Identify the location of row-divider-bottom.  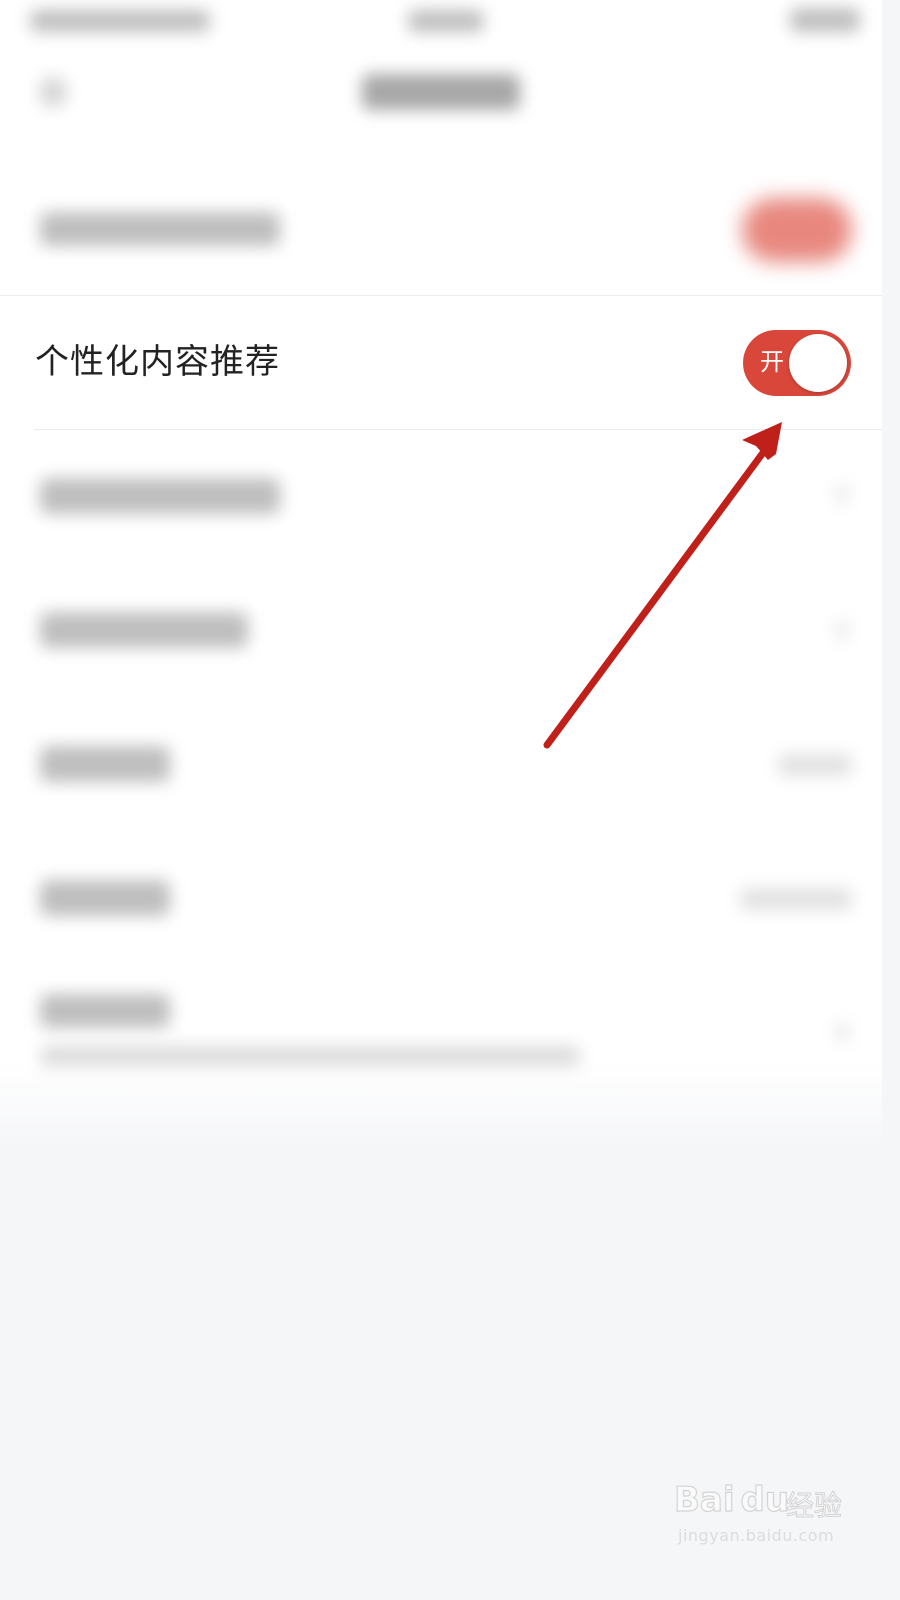
(458, 429).